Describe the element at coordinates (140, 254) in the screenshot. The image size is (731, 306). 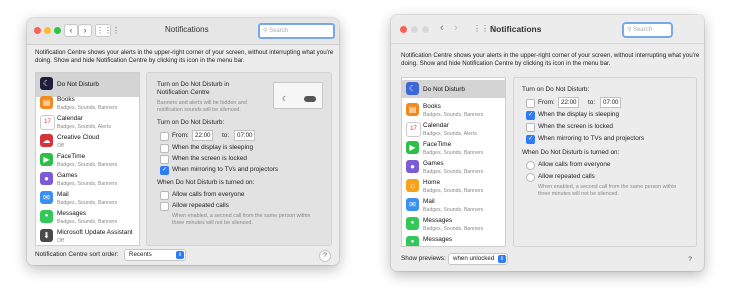
I see `sort-order-value: Recents` at that location.